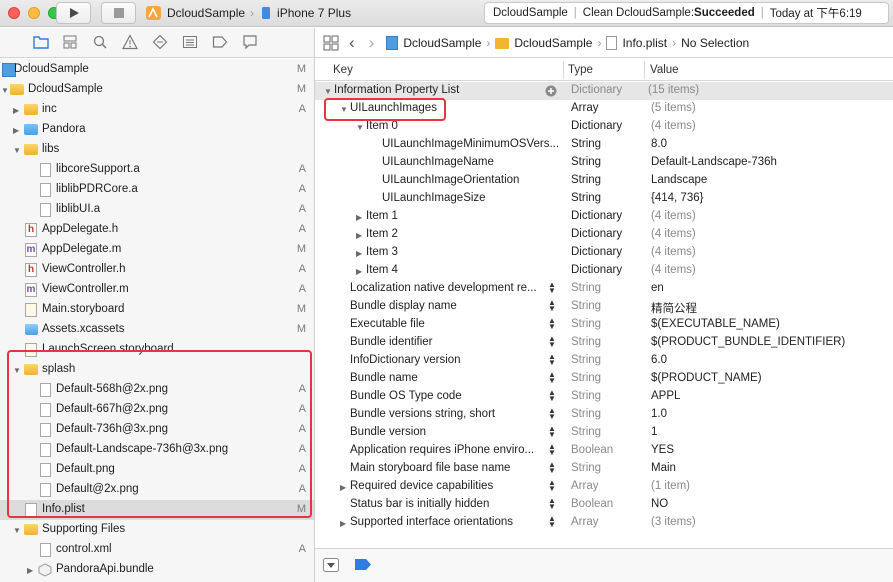 The image size is (893, 582). Describe the element at coordinates (604, 199) in the screenshot. I see `plist-row: UILaunchImageSize String {414, 736}` at that location.